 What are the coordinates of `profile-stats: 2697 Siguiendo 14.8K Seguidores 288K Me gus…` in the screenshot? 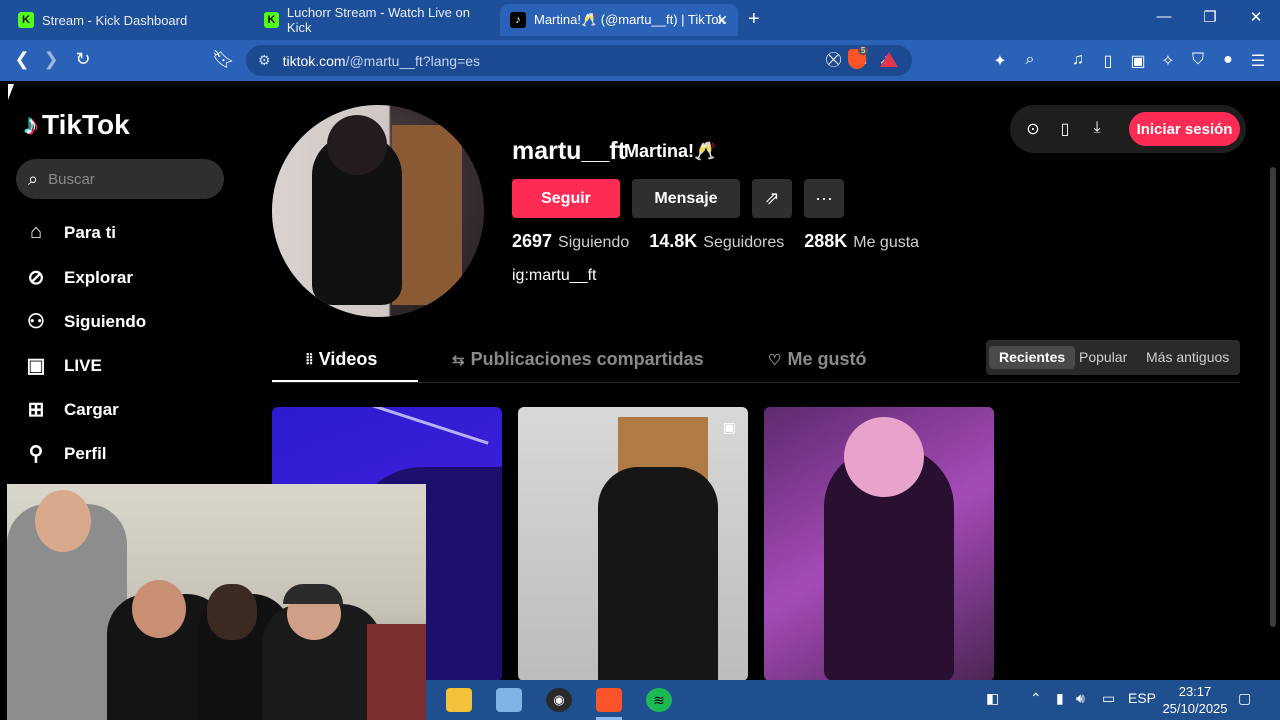 It's located at (715, 241).